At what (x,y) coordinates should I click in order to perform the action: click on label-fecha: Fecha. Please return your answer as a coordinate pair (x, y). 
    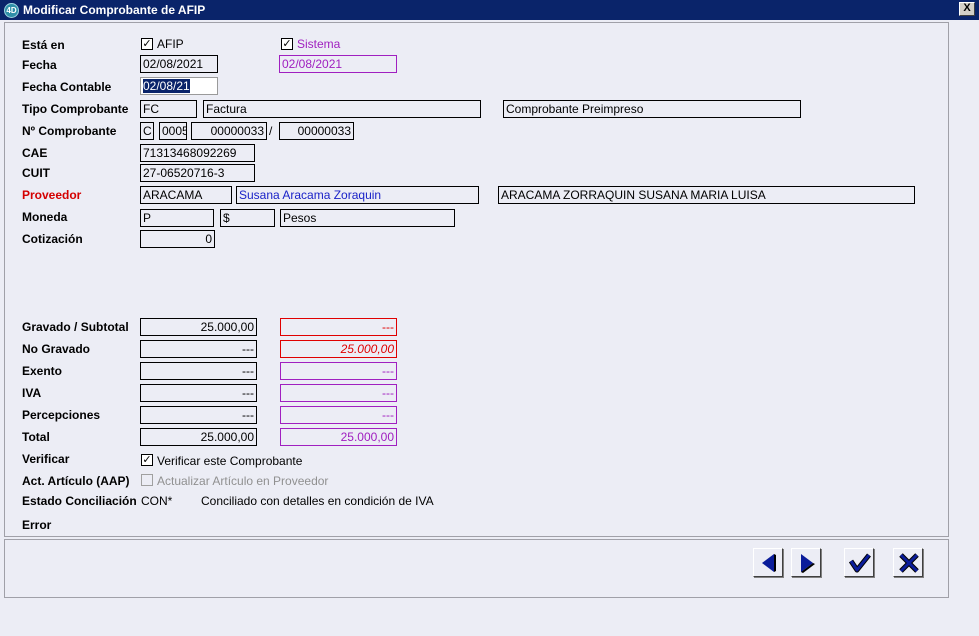
    Looking at the image, I should click on (39, 65).